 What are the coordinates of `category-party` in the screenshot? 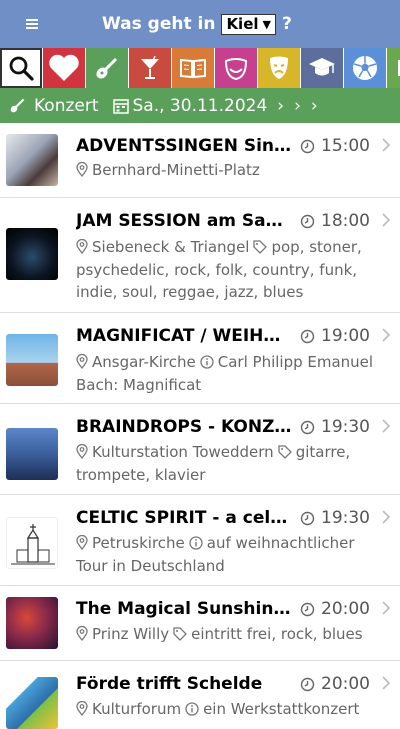 It's located at (150, 68).